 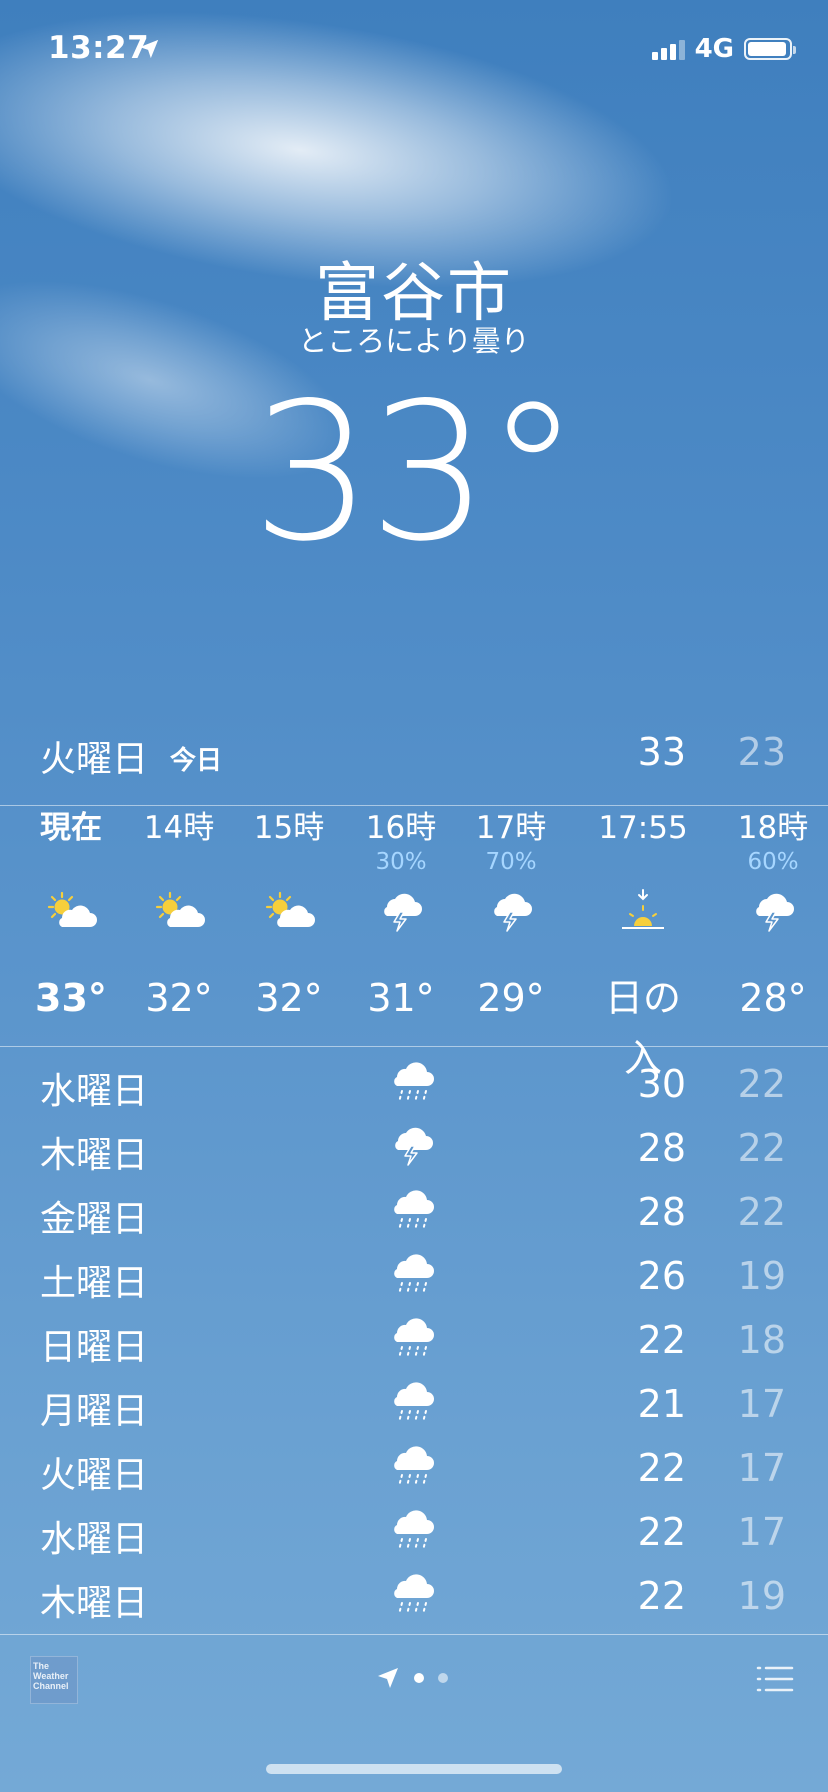 I want to click on sunset-icon, so click(x=643, y=911).